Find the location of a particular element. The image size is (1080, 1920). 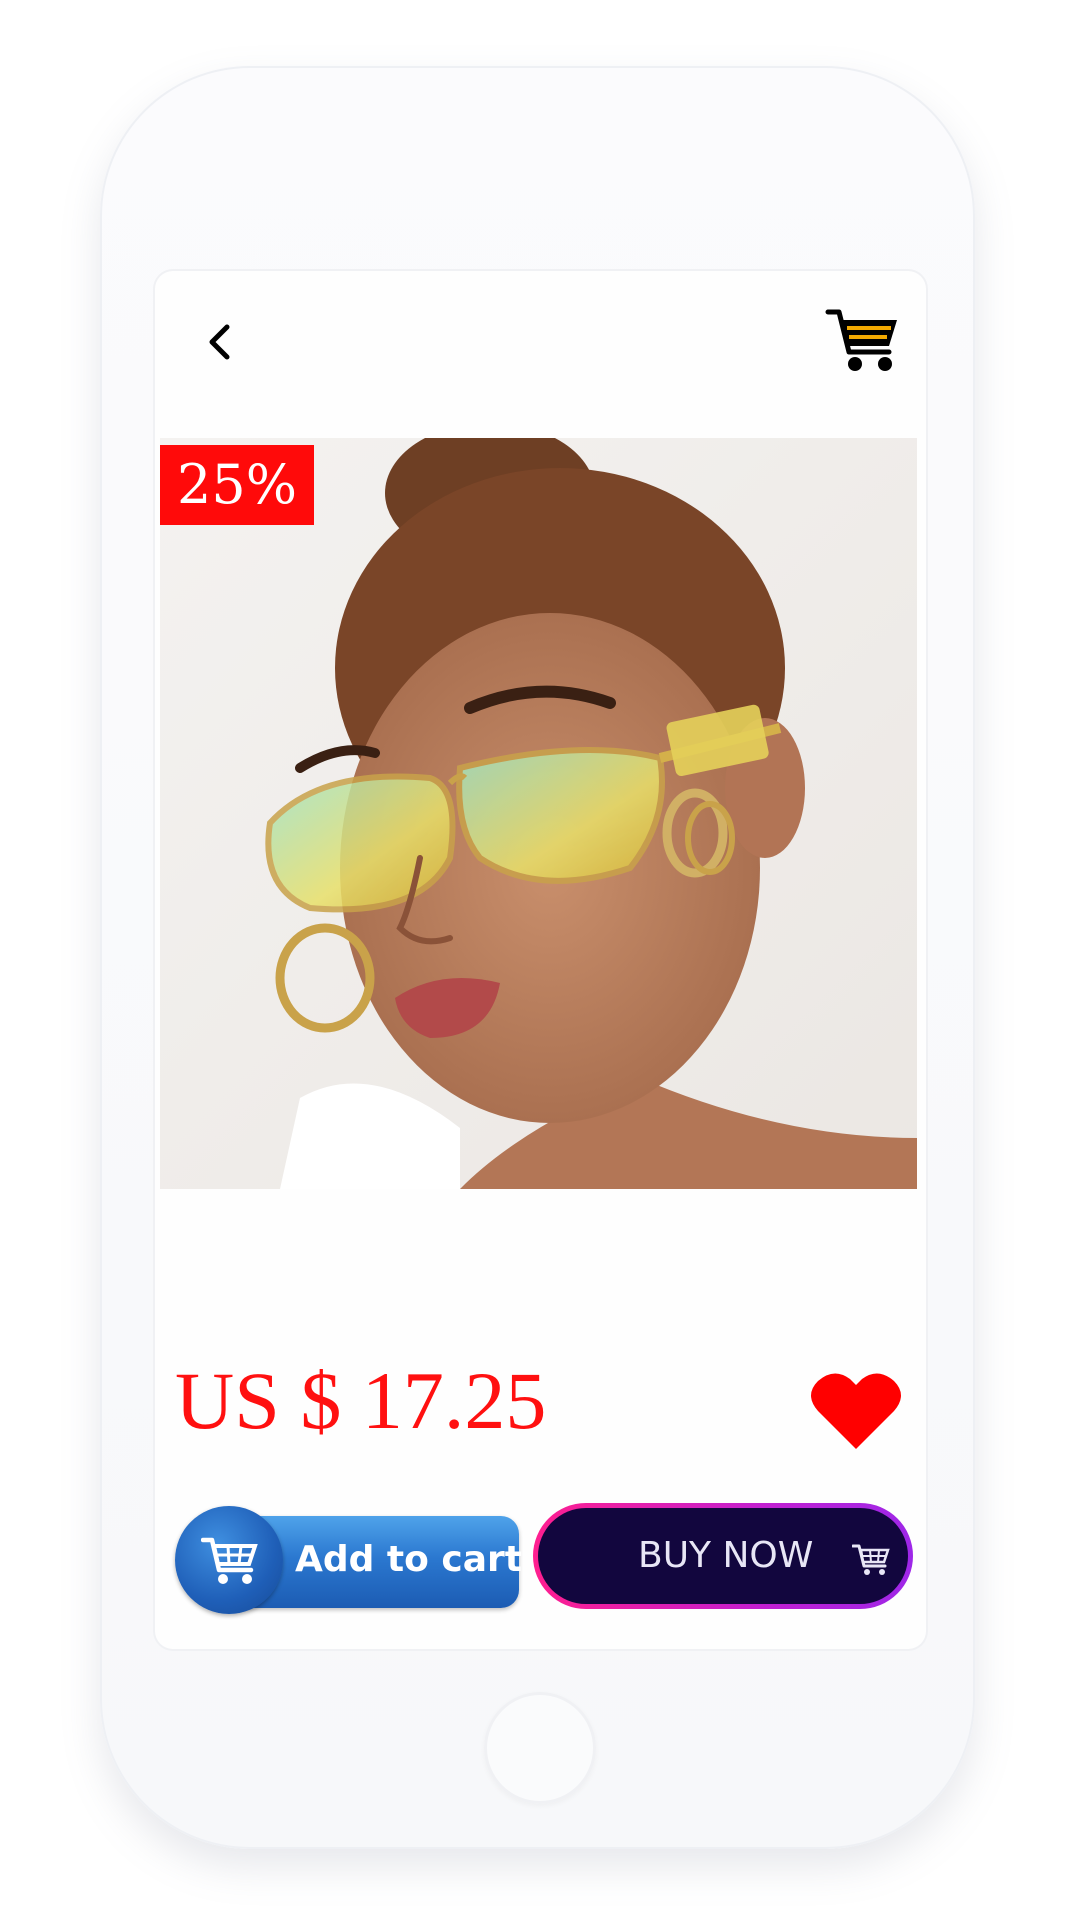

add-to-cart-label: Add to cart is located at coordinates (409, 1559).